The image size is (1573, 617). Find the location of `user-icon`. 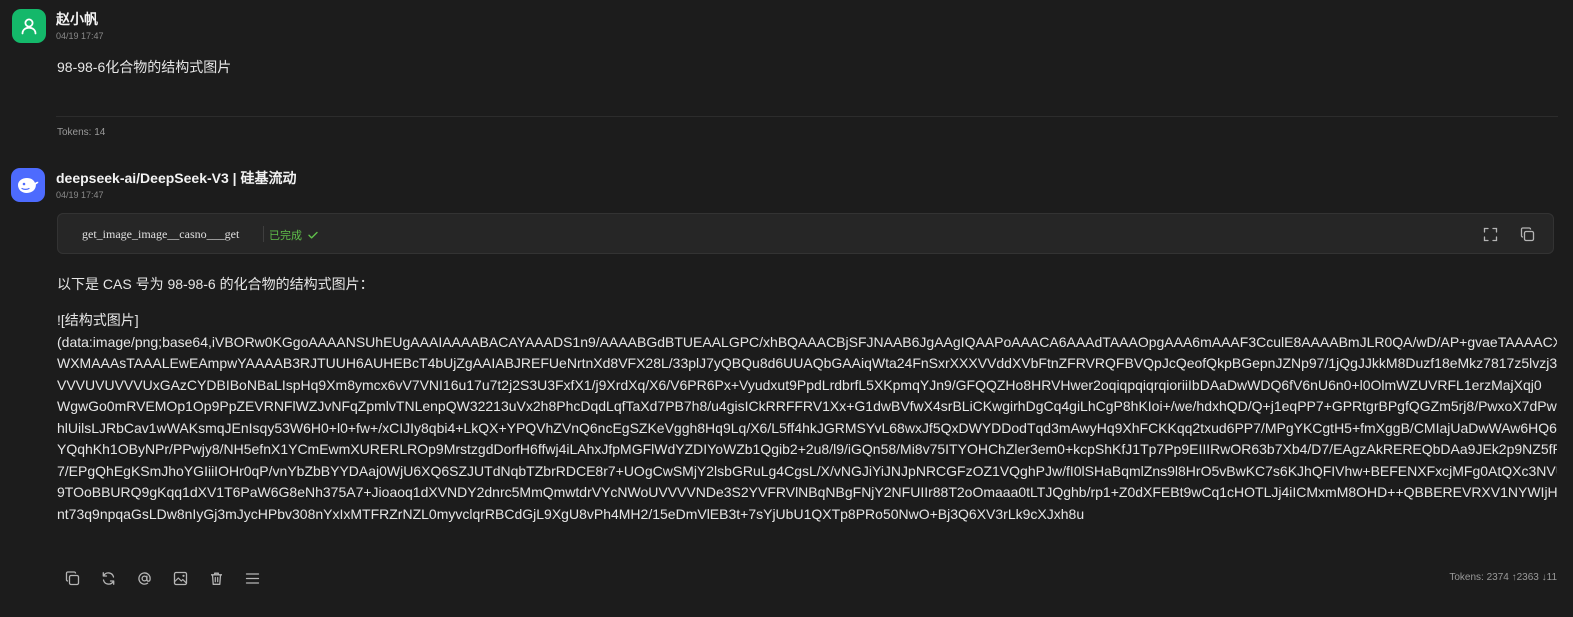

user-icon is located at coordinates (29, 26).